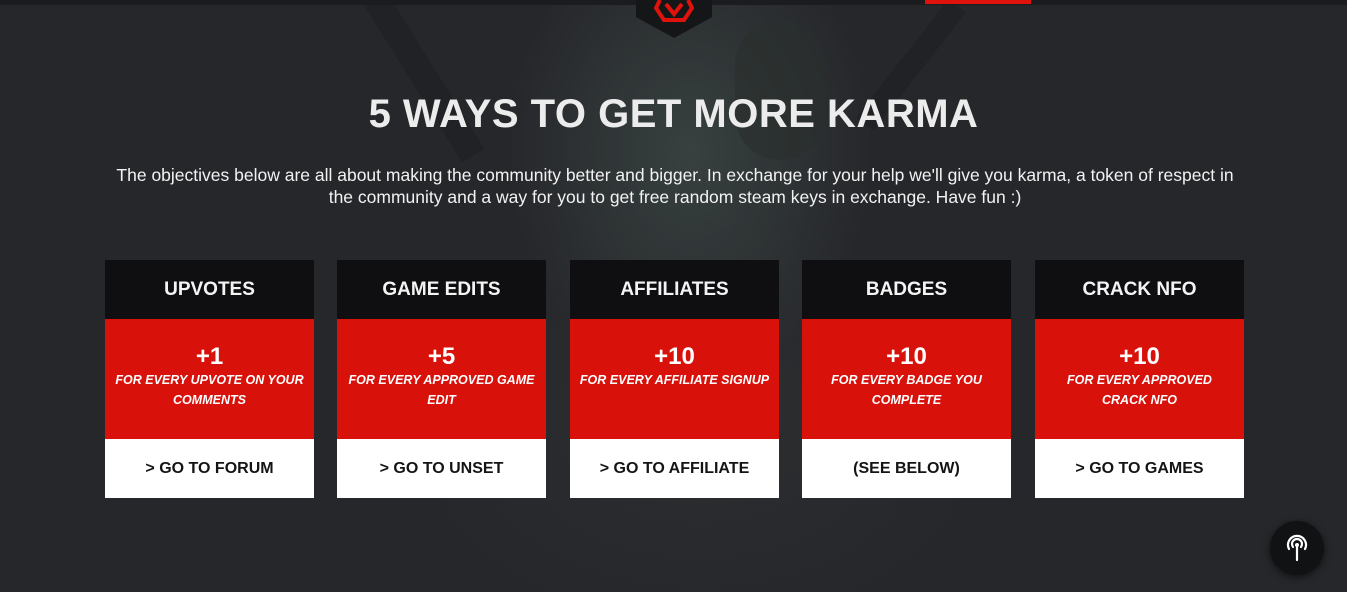 The image size is (1347, 592). What do you see at coordinates (674, 12) in the screenshot?
I see `hex-logo-icon` at bounding box center [674, 12].